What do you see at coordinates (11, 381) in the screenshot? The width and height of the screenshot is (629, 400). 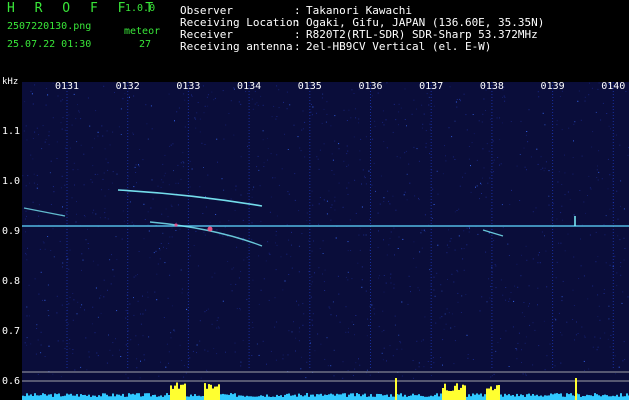 I see `y-tick-label: 0.6` at bounding box center [11, 381].